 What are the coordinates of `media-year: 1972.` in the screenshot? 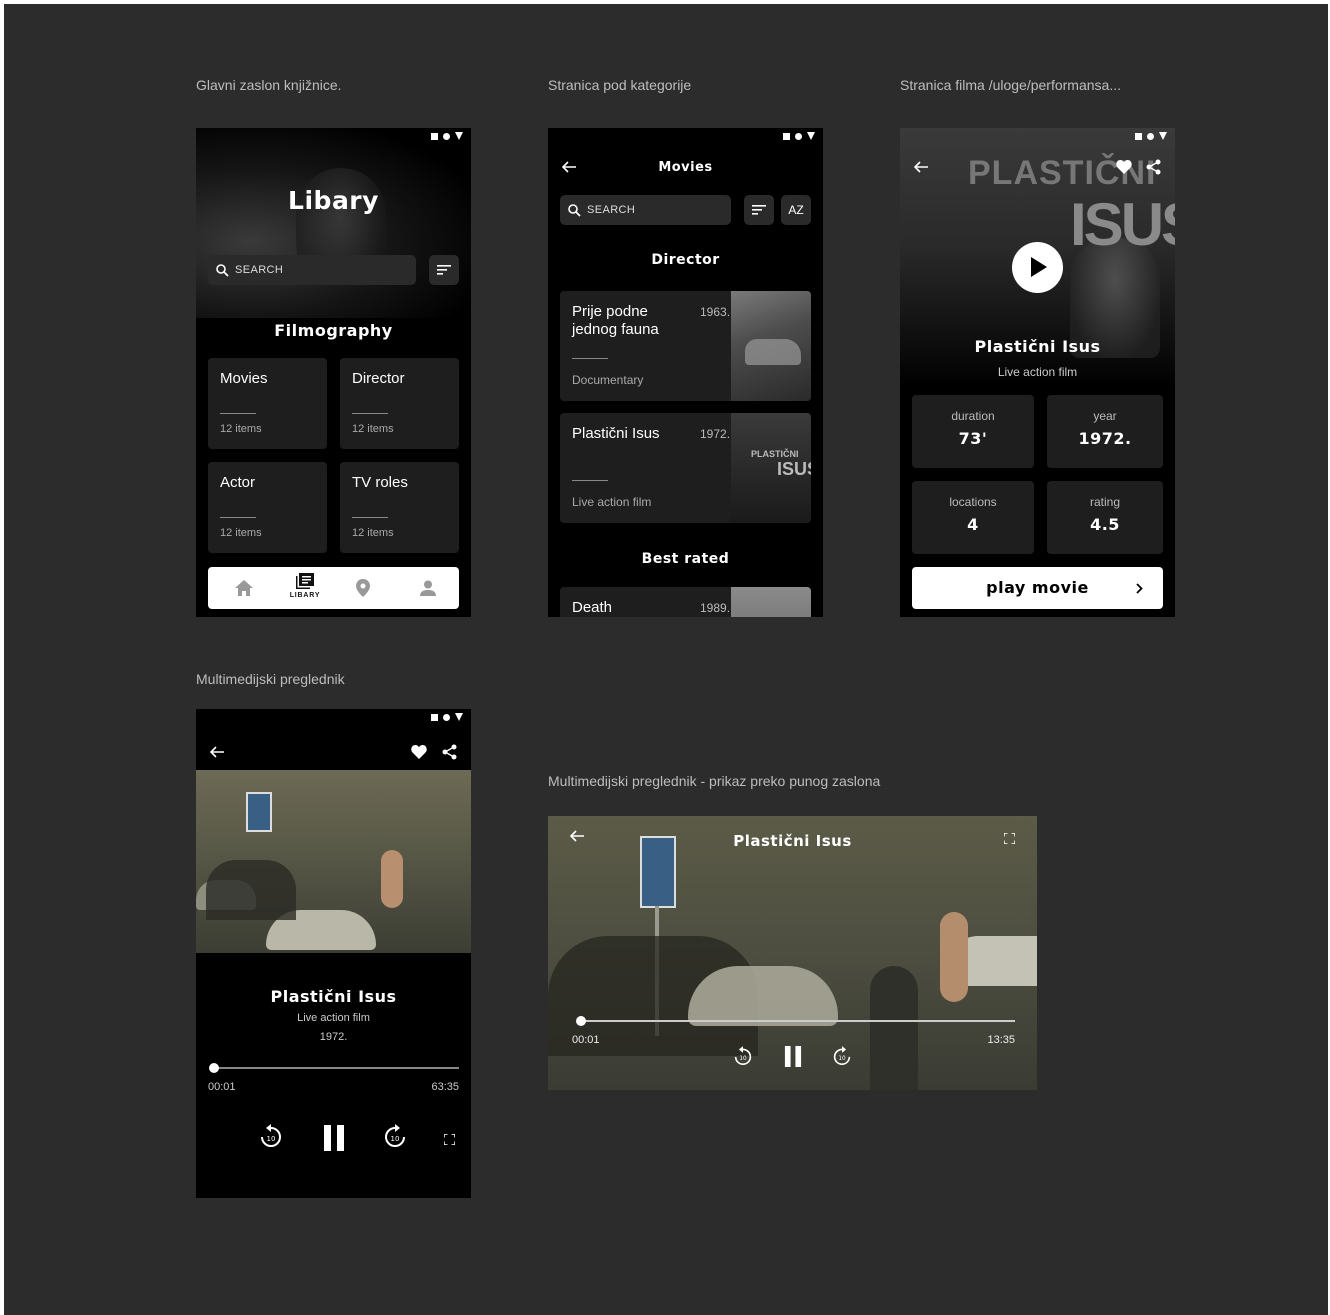 It's located at (333, 1037).